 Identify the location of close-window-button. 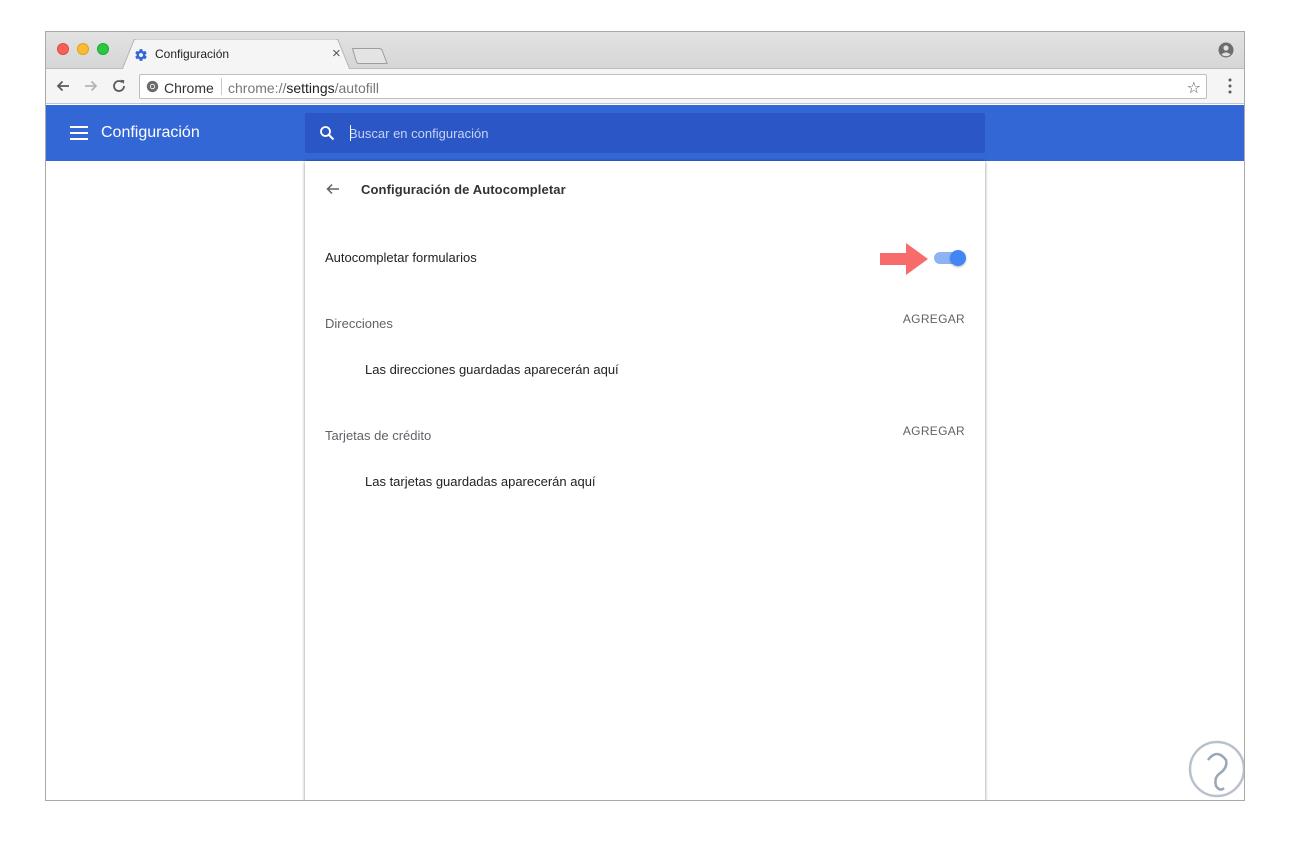
(63, 49).